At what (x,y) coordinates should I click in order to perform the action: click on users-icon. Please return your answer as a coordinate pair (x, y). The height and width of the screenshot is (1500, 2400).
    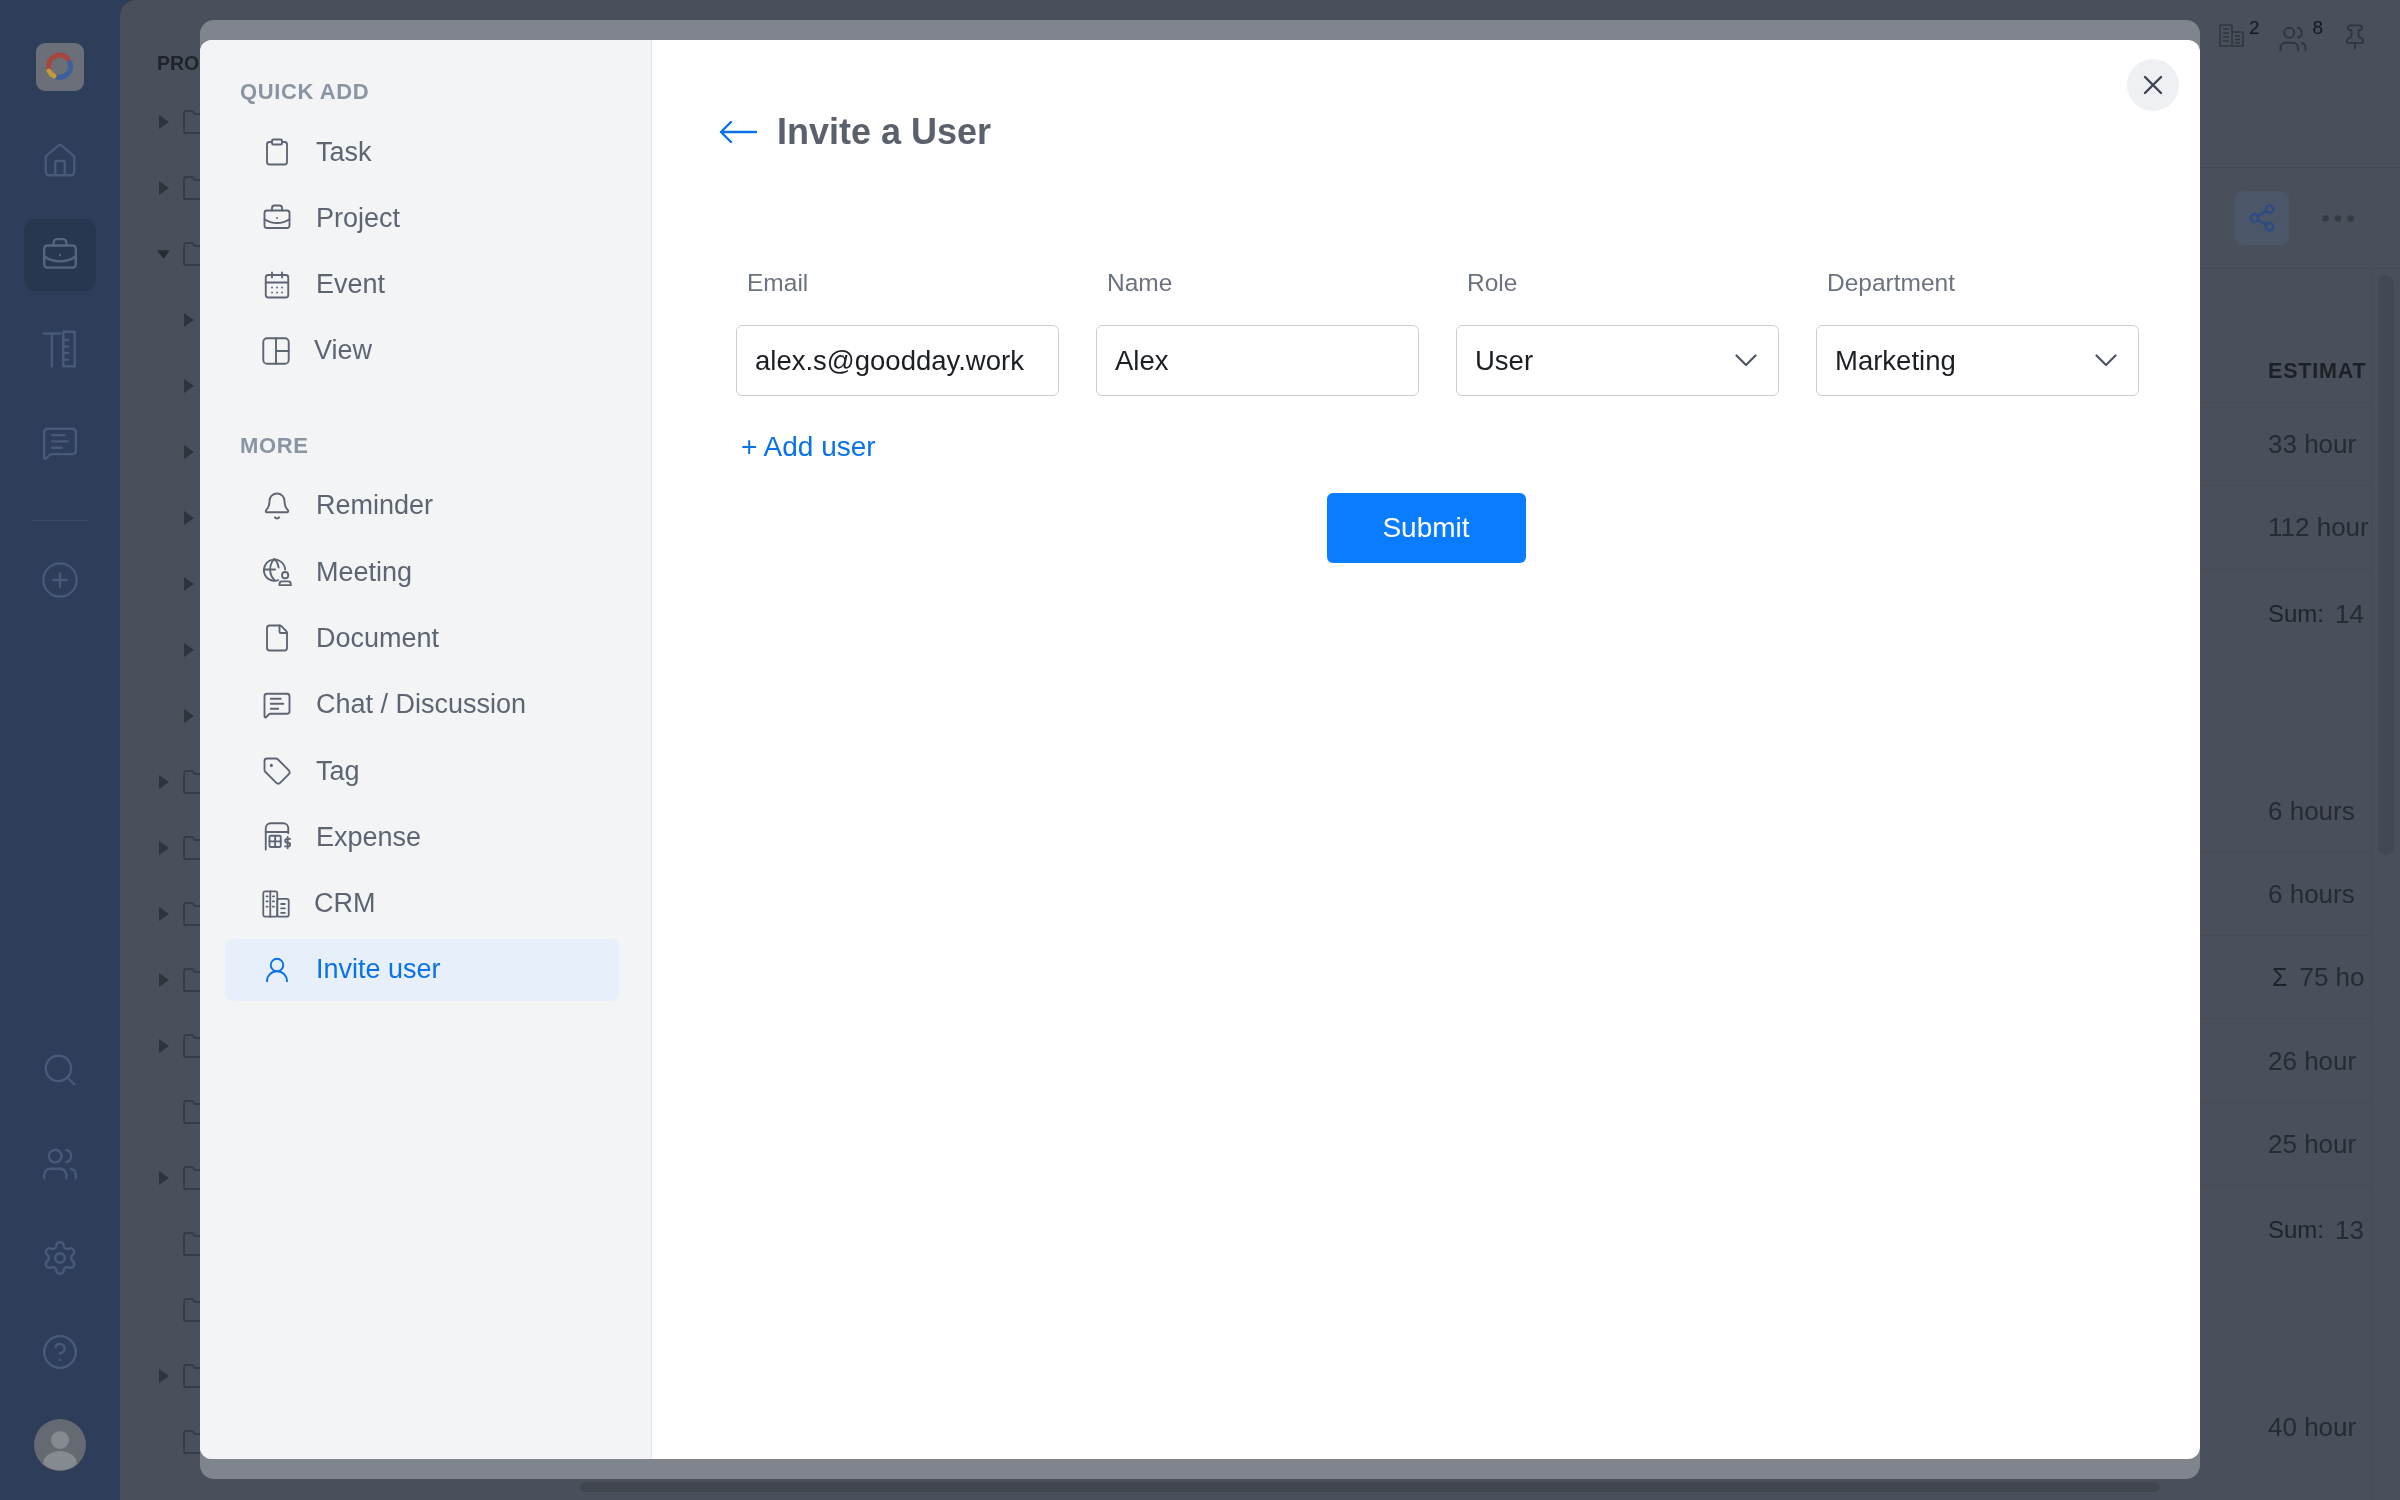
    Looking at the image, I should click on (2292, 39).